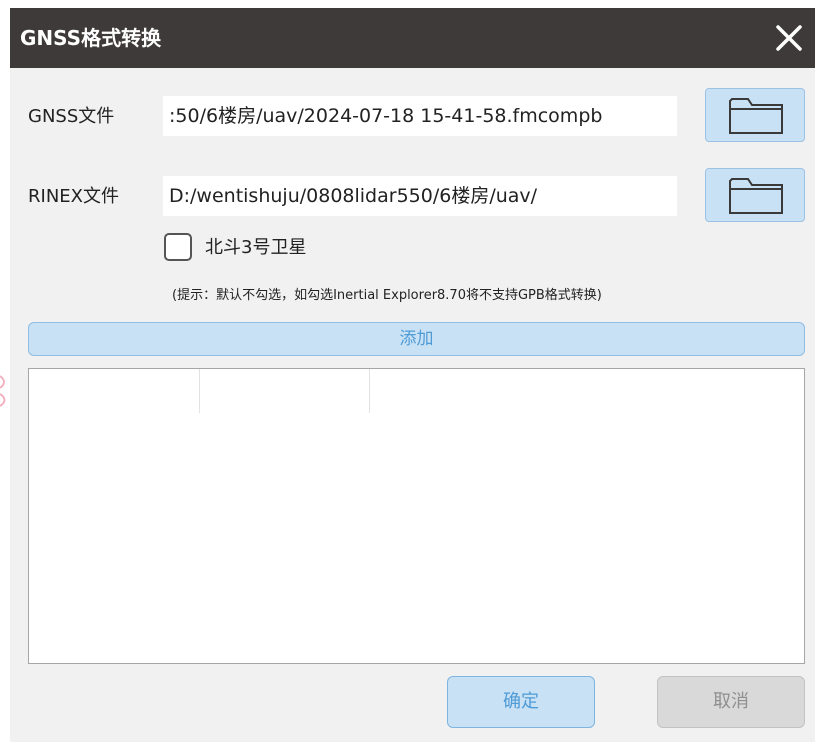 The width and height of the screenshot is (815, 742). I want to click on beidou3-checkbox, so click(178, 247).